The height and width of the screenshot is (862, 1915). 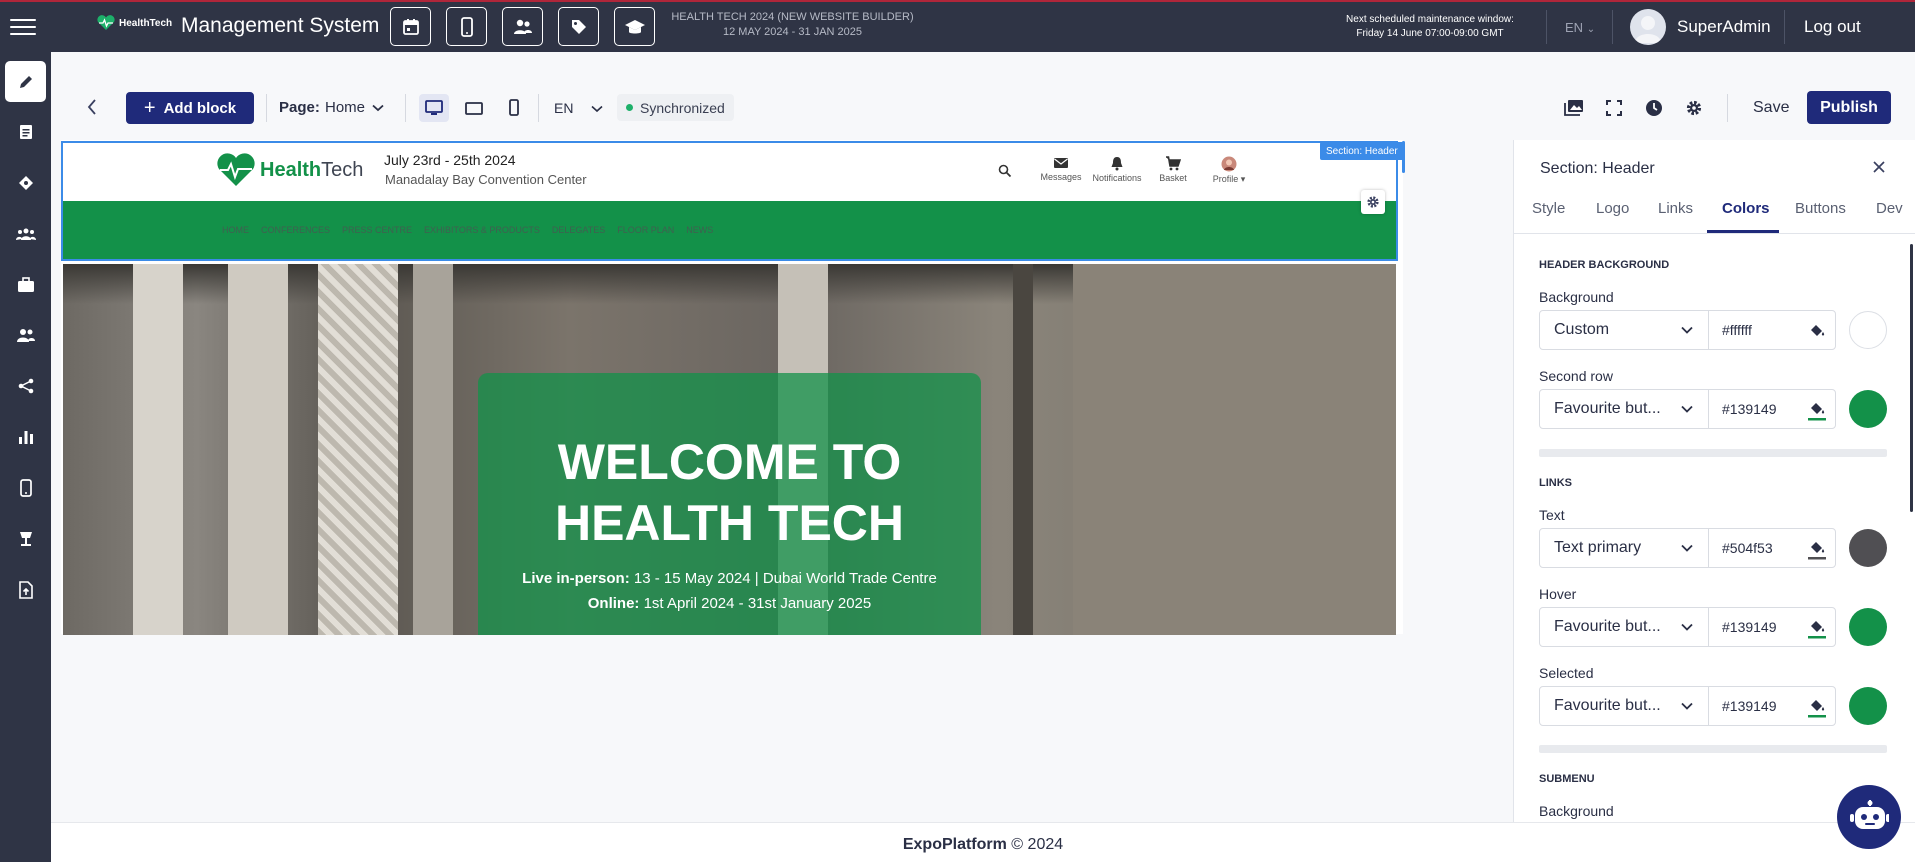 What do you see at coordinates (1229, 170) in the screenshot?
I see `profile-icon: Profile ▾` at bounding box center [1229, 170].